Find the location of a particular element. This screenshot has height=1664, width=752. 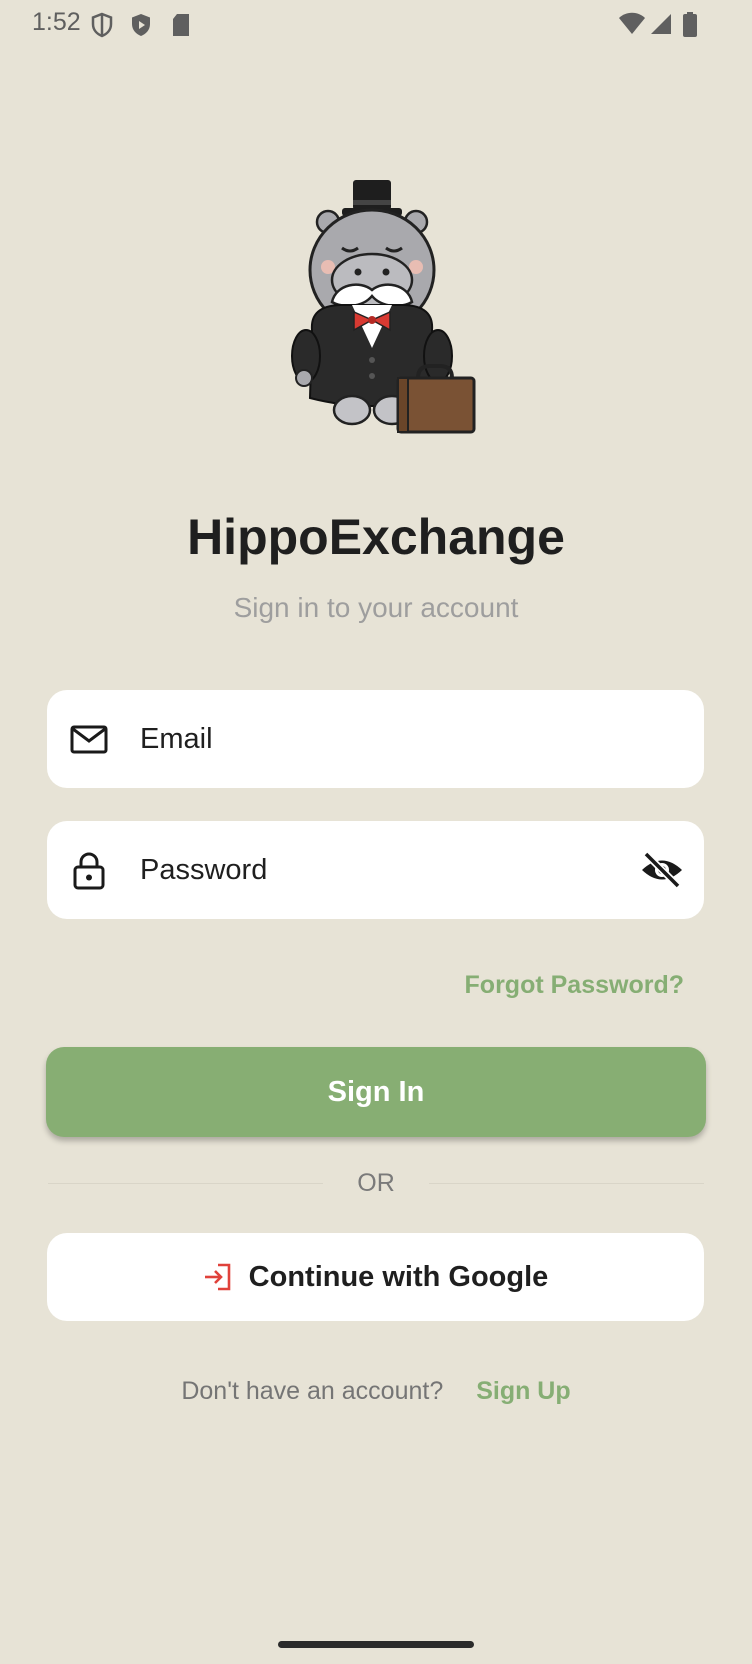

signup-row: Don't have an account? Sign Up is located at coordinates (376, 1391).